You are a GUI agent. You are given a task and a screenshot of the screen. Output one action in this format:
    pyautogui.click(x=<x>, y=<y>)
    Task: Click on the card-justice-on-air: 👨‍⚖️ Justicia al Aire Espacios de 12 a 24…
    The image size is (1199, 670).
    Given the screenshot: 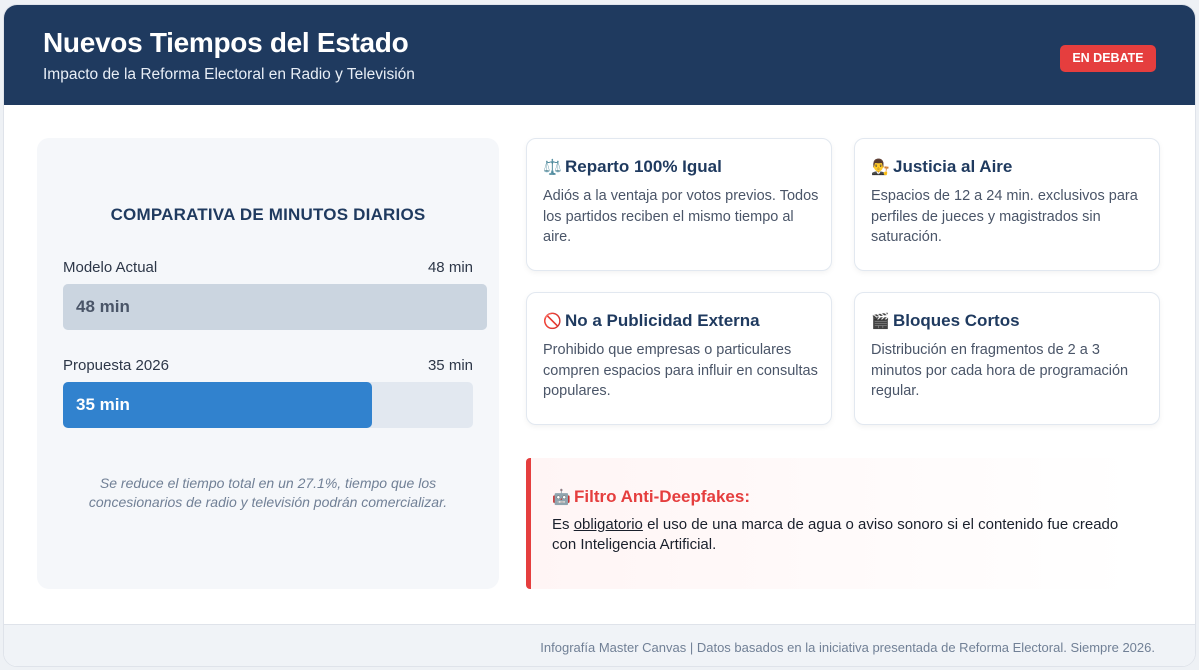 What is the action you would take?
    pyautogui.click(x=1007, y=204)
    